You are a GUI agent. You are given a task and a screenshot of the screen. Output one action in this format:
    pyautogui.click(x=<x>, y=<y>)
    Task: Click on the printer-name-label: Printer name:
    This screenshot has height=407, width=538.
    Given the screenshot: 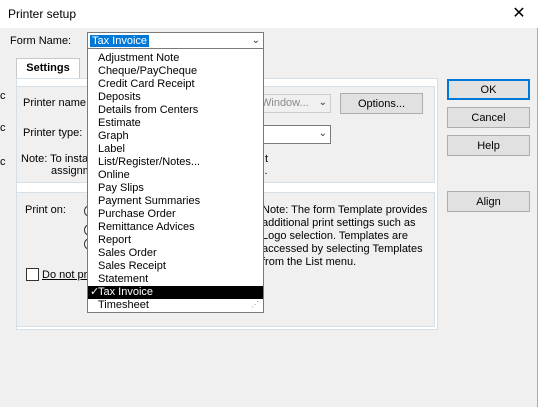 What is the action you would take?
    pyautogui.click(x=56, y=103)
    